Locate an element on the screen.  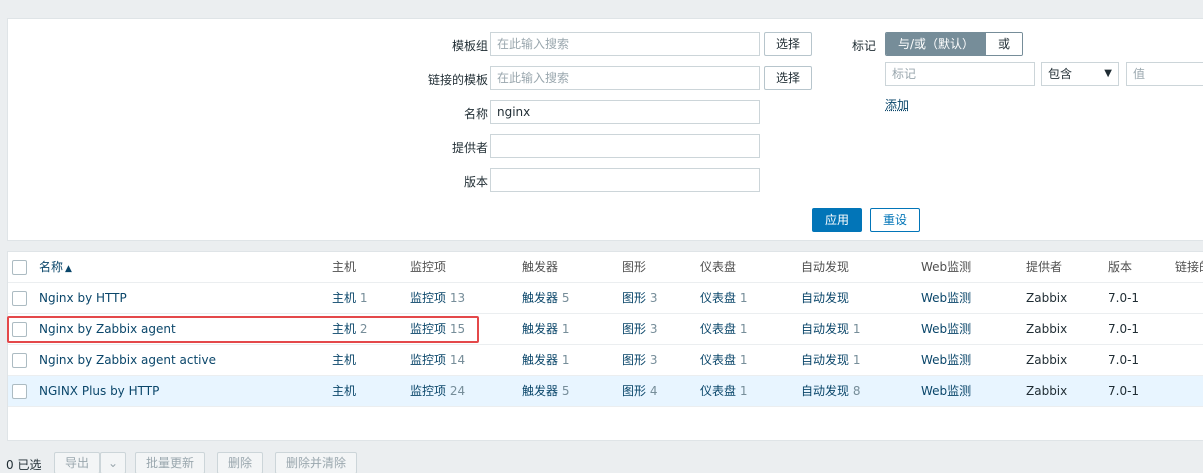
reset-button: 重设 is located at coordinates (895, 220).